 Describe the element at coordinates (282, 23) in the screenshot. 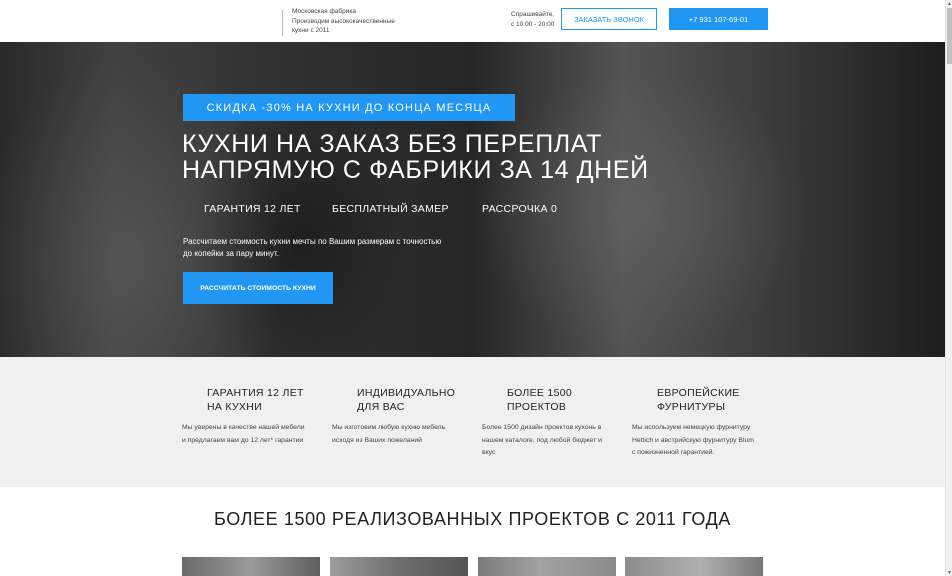

I see `header-divider` at that location.